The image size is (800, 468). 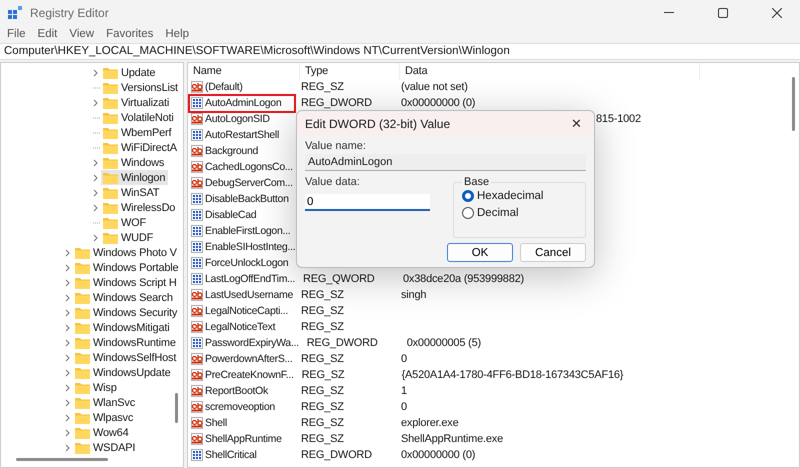 I want to click on tree-item: Winlogon, so click(x=134, y=177).